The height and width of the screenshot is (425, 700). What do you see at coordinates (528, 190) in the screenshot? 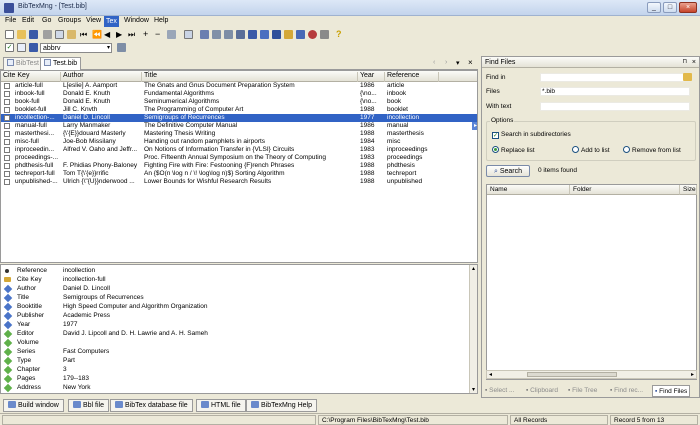
I see `column-name: Name` at bounding box center [528, 190].